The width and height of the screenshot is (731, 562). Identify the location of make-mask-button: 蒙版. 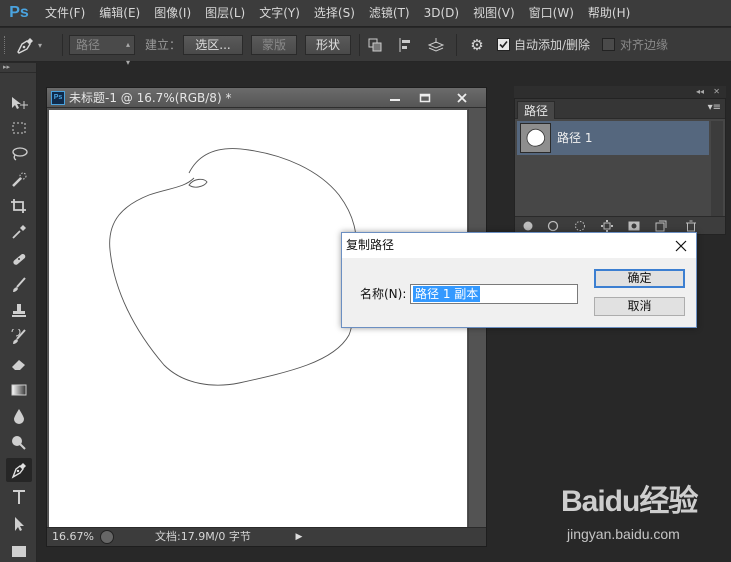
(274, 45).